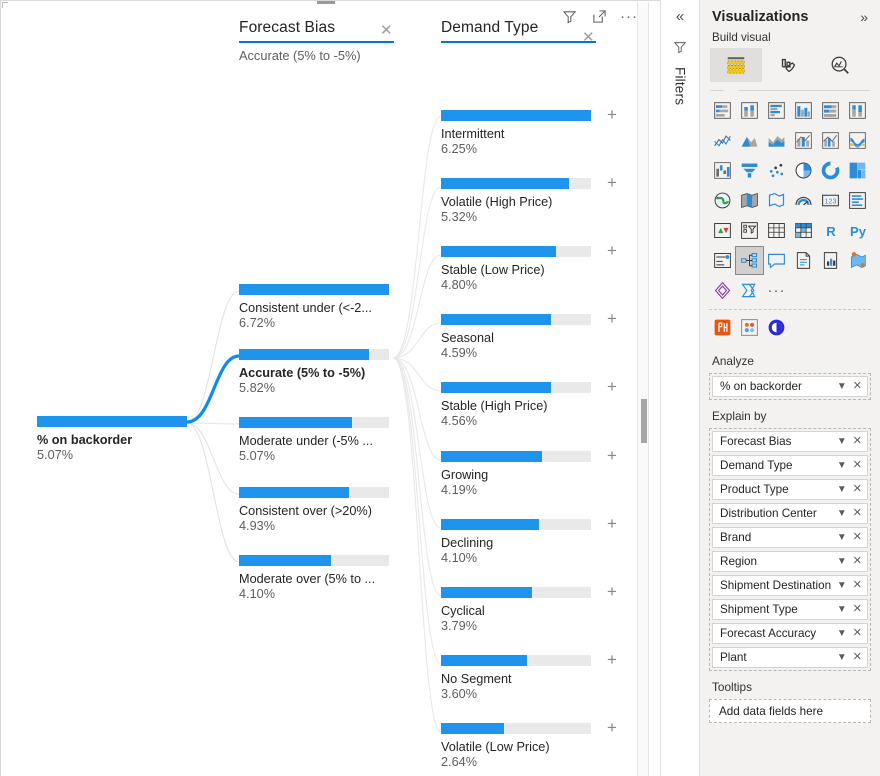  What do you see at coordinates (857, 230) in the screenshot?
I see `python-visual-icon: Py` at bounding box center [857, 230].